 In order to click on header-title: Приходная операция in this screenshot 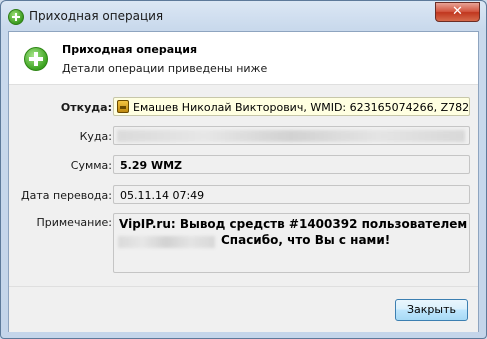, I will do `click(130, 49)`.